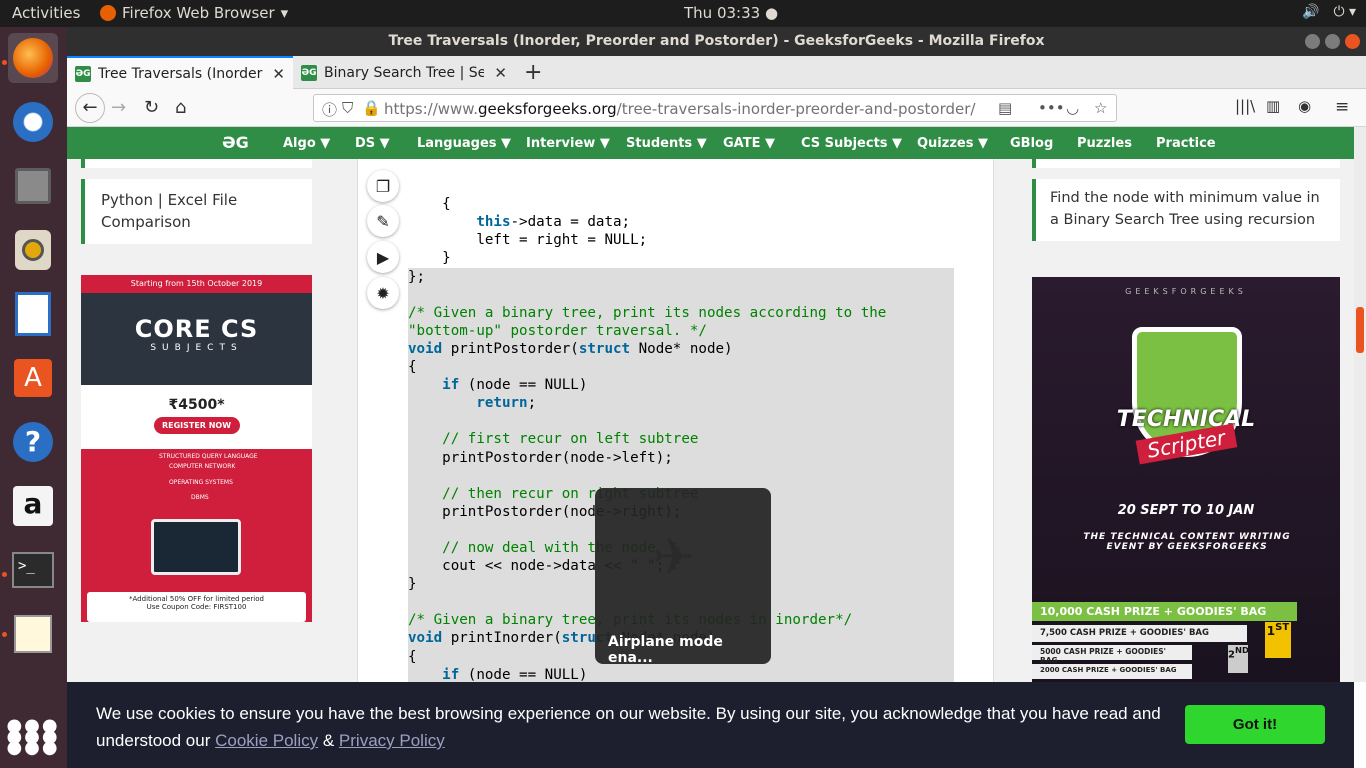 Image resolution: width=1366 pixels, height=768 pixels. Describe the element at coordinates (371, 108) in the screenshot. I see `lock-icon: 🔒` at that location.